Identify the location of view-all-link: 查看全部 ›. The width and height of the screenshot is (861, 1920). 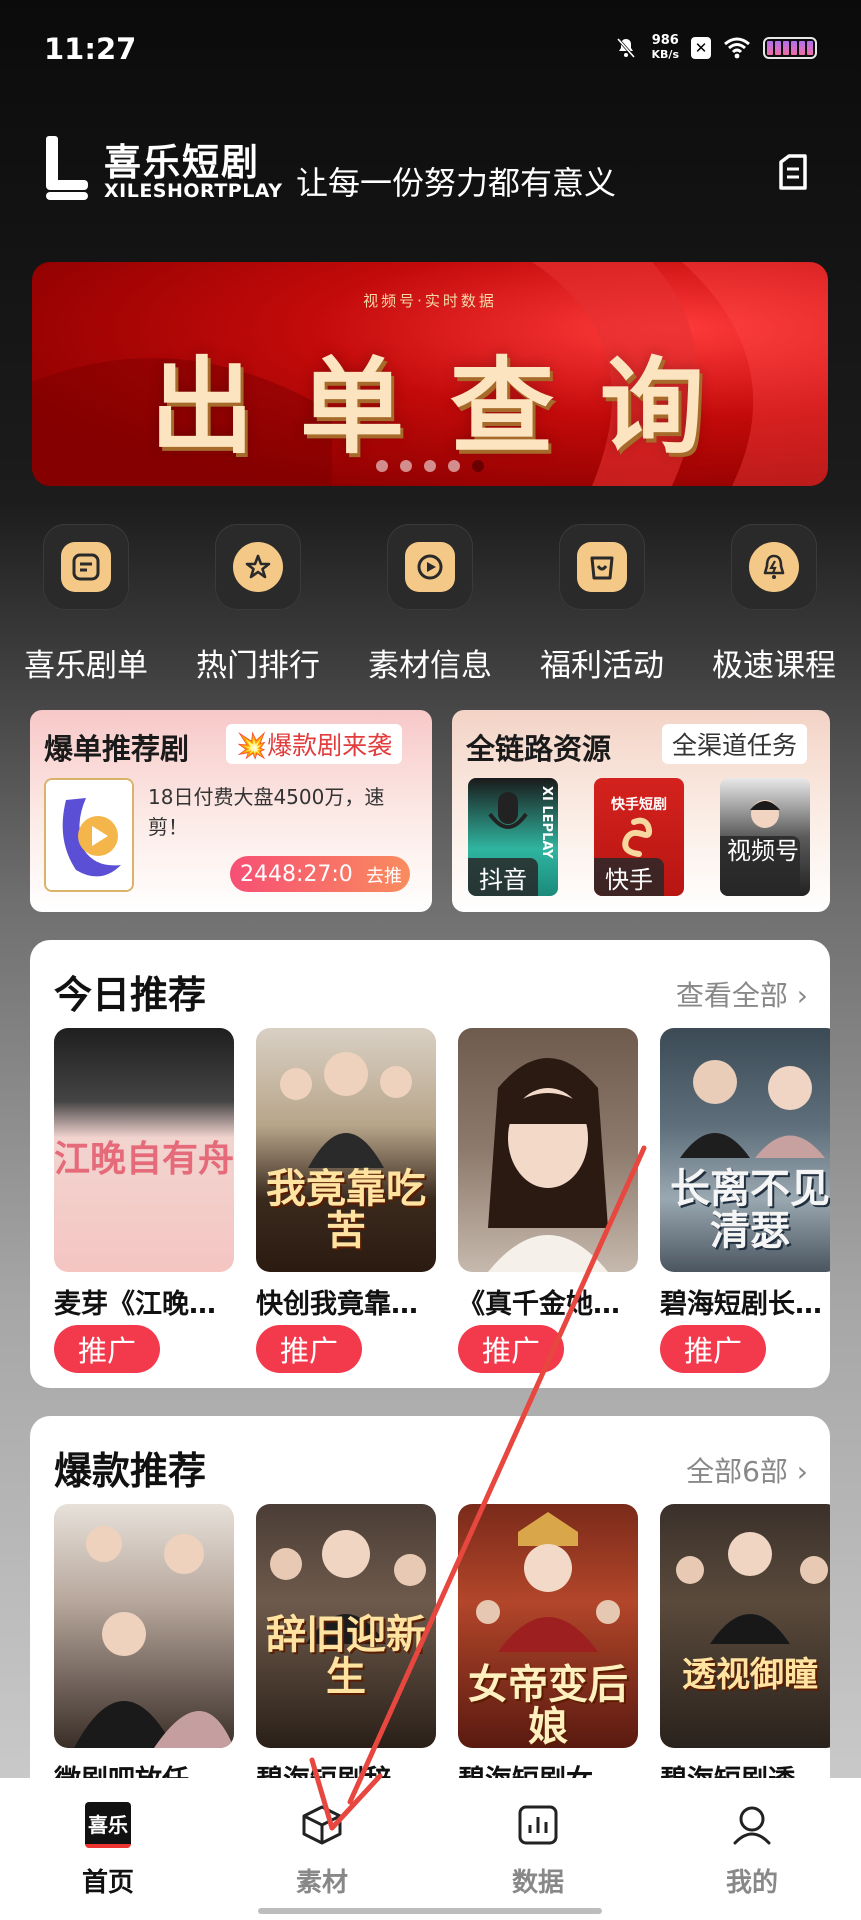
(742, 994).